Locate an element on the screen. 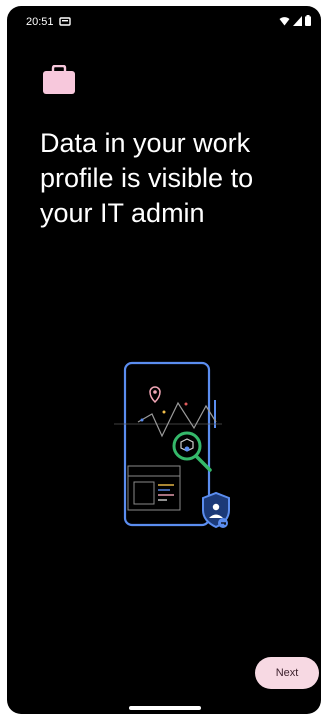 This screenshot has height=717, width=328. status-time: 20:51 is located at coordinates (40, 22).